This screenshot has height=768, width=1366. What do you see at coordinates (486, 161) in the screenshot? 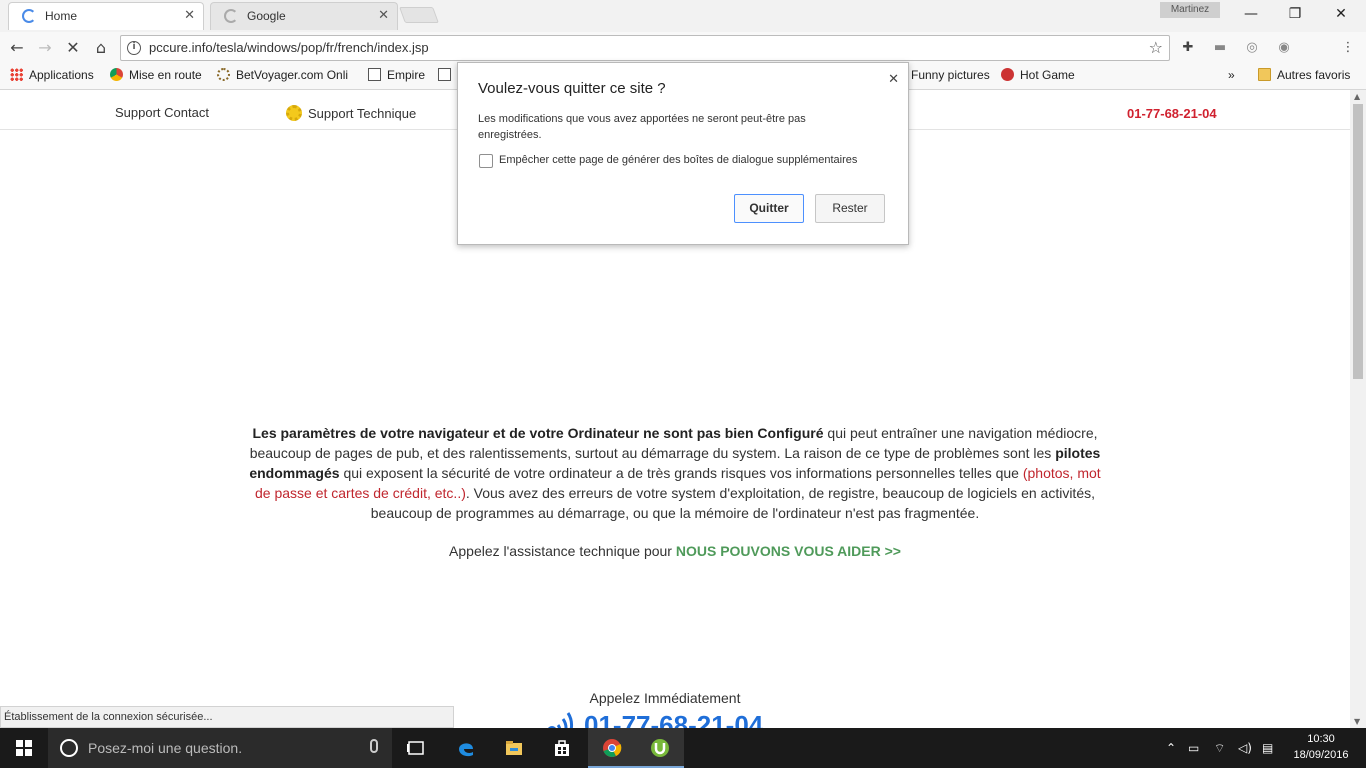
I see `prevent-dialogs-checkbox` at bounding box center [486, 161].